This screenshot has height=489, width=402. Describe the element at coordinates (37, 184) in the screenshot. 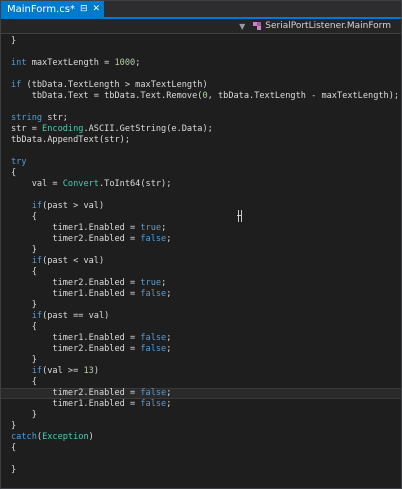

I see `code-token: val =` at that location.